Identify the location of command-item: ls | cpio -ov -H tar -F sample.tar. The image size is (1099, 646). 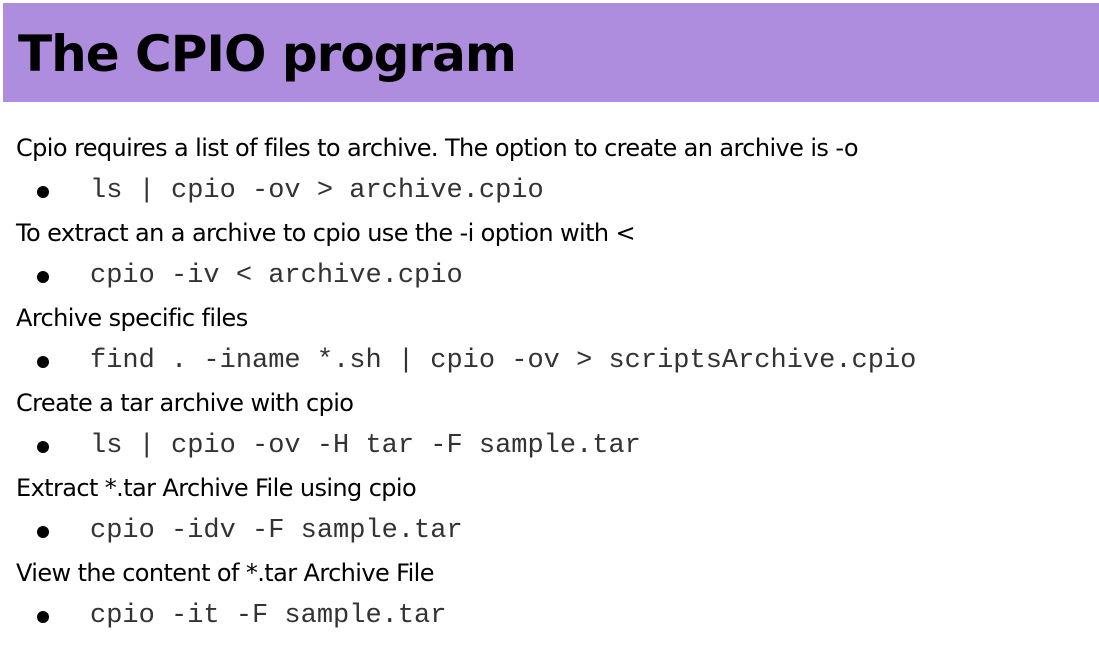
(553, 446).